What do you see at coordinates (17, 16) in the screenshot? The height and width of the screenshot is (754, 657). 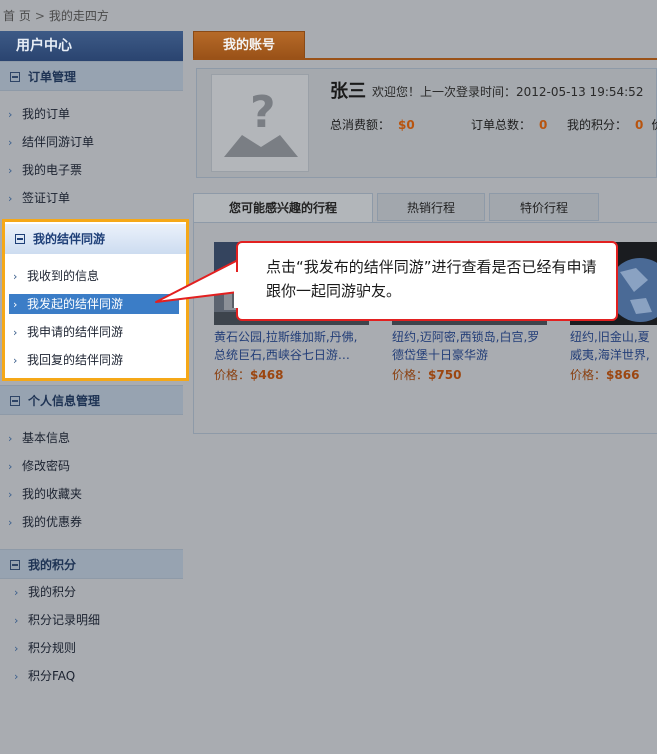 I see `breadcrumb-home: 首 页` at bounding box center [17, 16].